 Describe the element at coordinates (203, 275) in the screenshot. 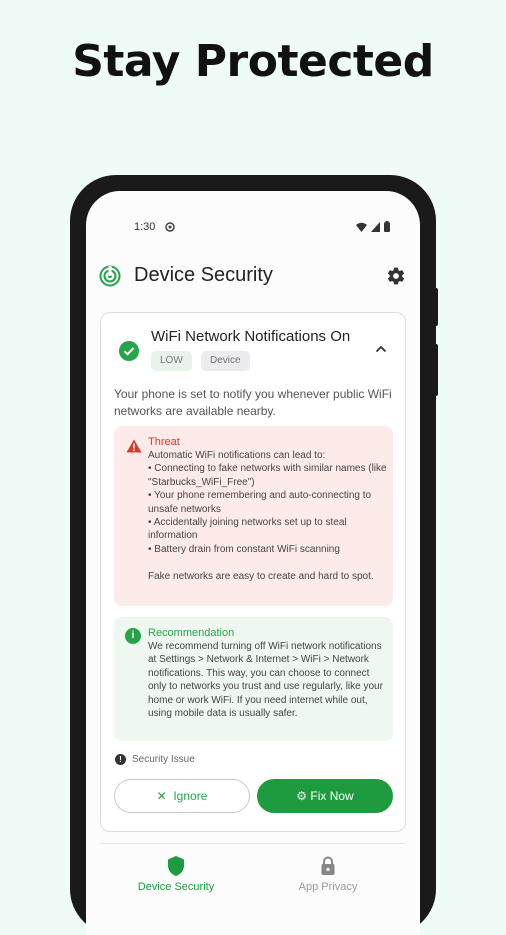

I see `page-title: Device Security` at that location.